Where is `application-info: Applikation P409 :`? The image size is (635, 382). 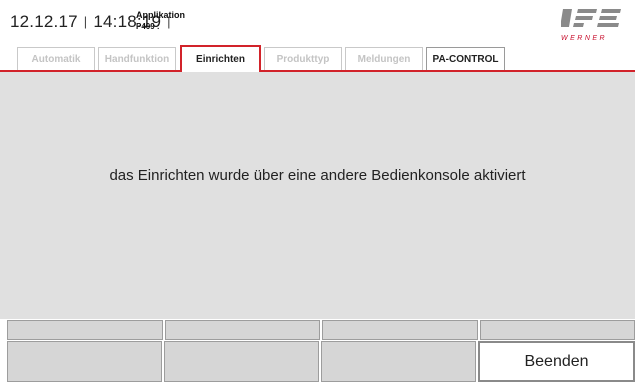
application-info: Applikation P409 : is located at coordinates (160, 21).